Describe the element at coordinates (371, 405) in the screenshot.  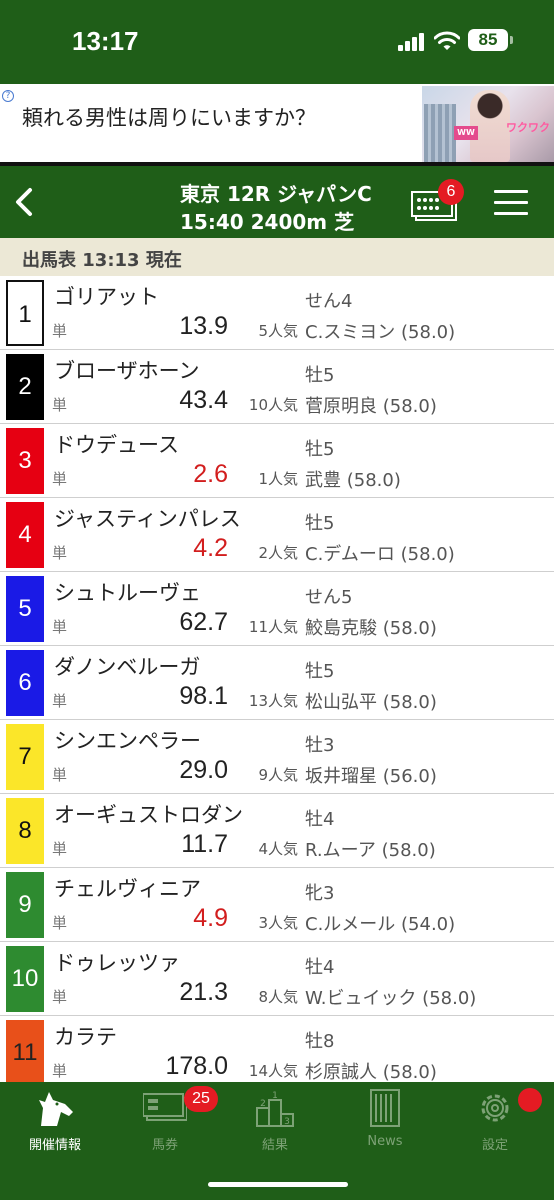
I see `jockey-weight: 菅原明良 (58.0)` at that location.